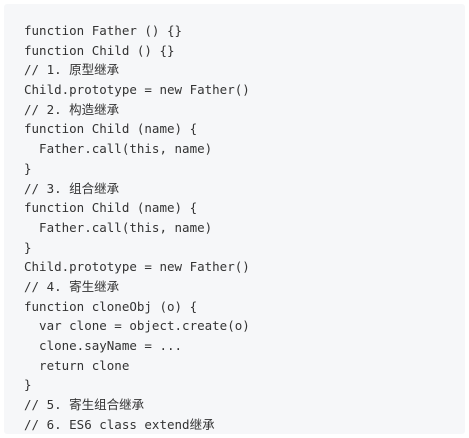 This screenshot has width=469, height=438. I want to click on code-comment: // 4. 寄生继承, so click(72, 286).